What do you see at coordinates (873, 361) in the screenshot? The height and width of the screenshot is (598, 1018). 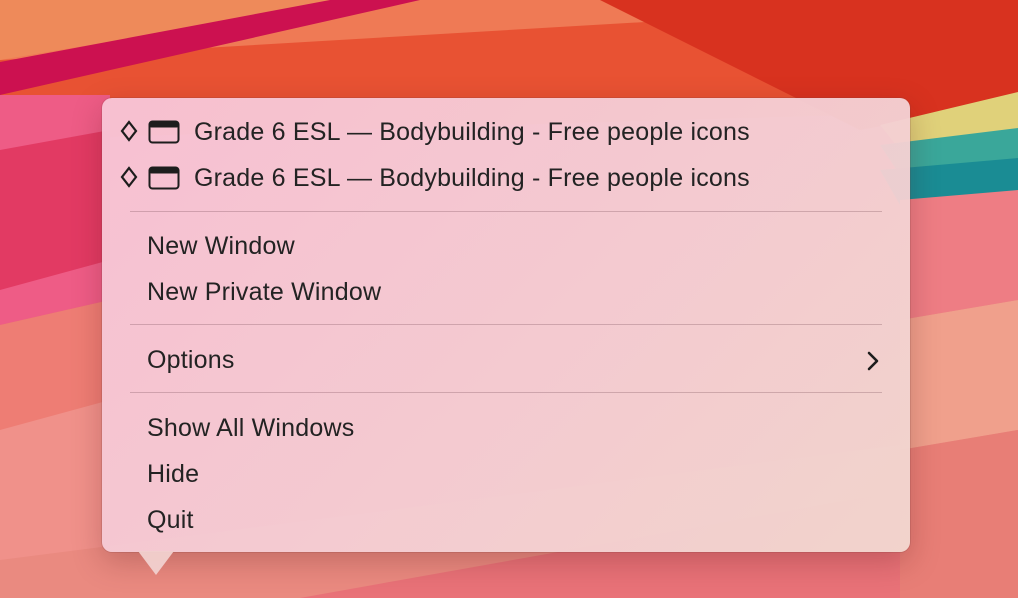 I see `chevron-right-icon` at bounding box center [873, 361].